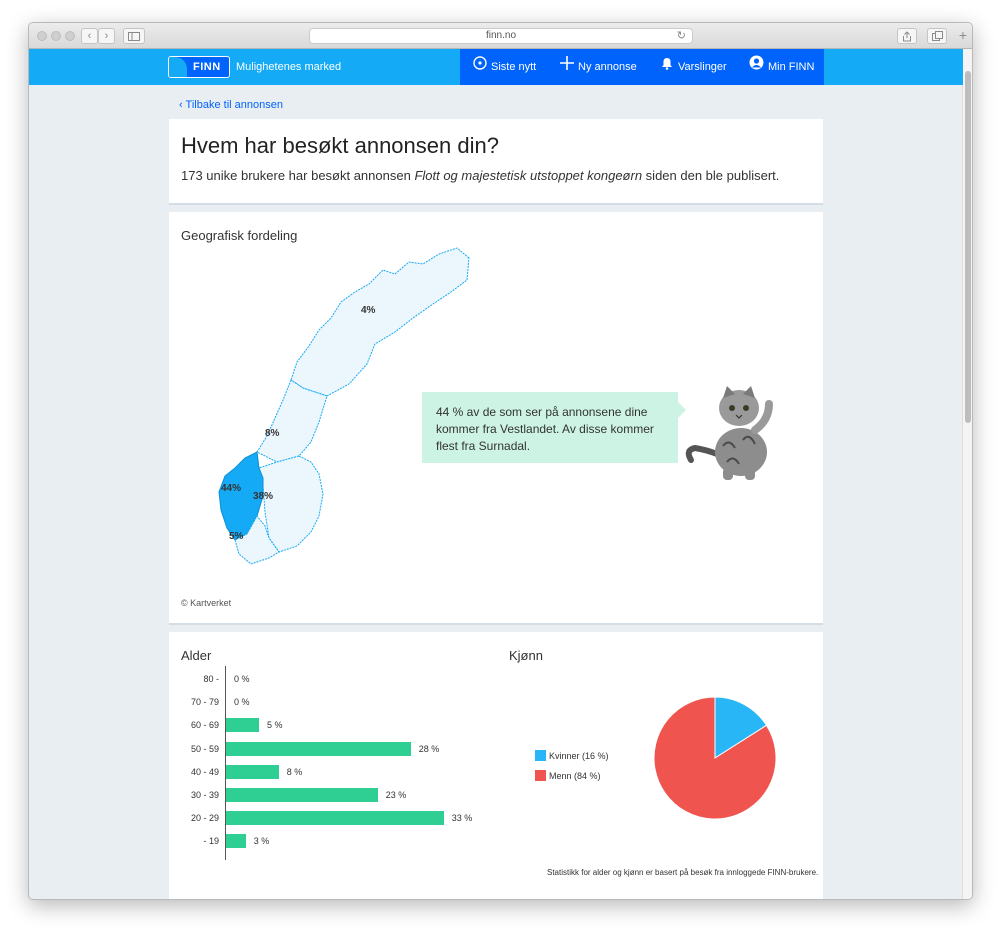 Image resolution: width=1000 pixels, height=934 pixels. Describe the element at coordinates (575, 776) in the screenshot. I see `legend-label-menn: Menn (84 %)` at that location.